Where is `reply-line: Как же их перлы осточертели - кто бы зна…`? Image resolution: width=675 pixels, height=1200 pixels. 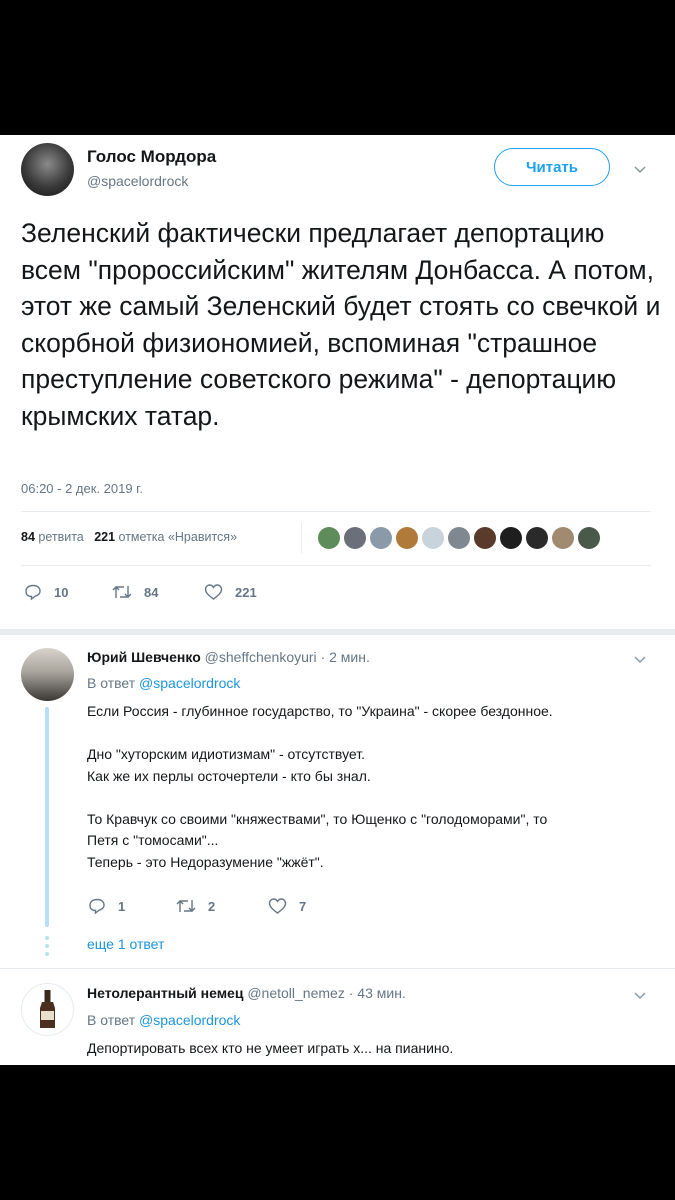
reply-line: Как же их перлы осточертели - кто бы зна… is located at coordinates (229, 775).